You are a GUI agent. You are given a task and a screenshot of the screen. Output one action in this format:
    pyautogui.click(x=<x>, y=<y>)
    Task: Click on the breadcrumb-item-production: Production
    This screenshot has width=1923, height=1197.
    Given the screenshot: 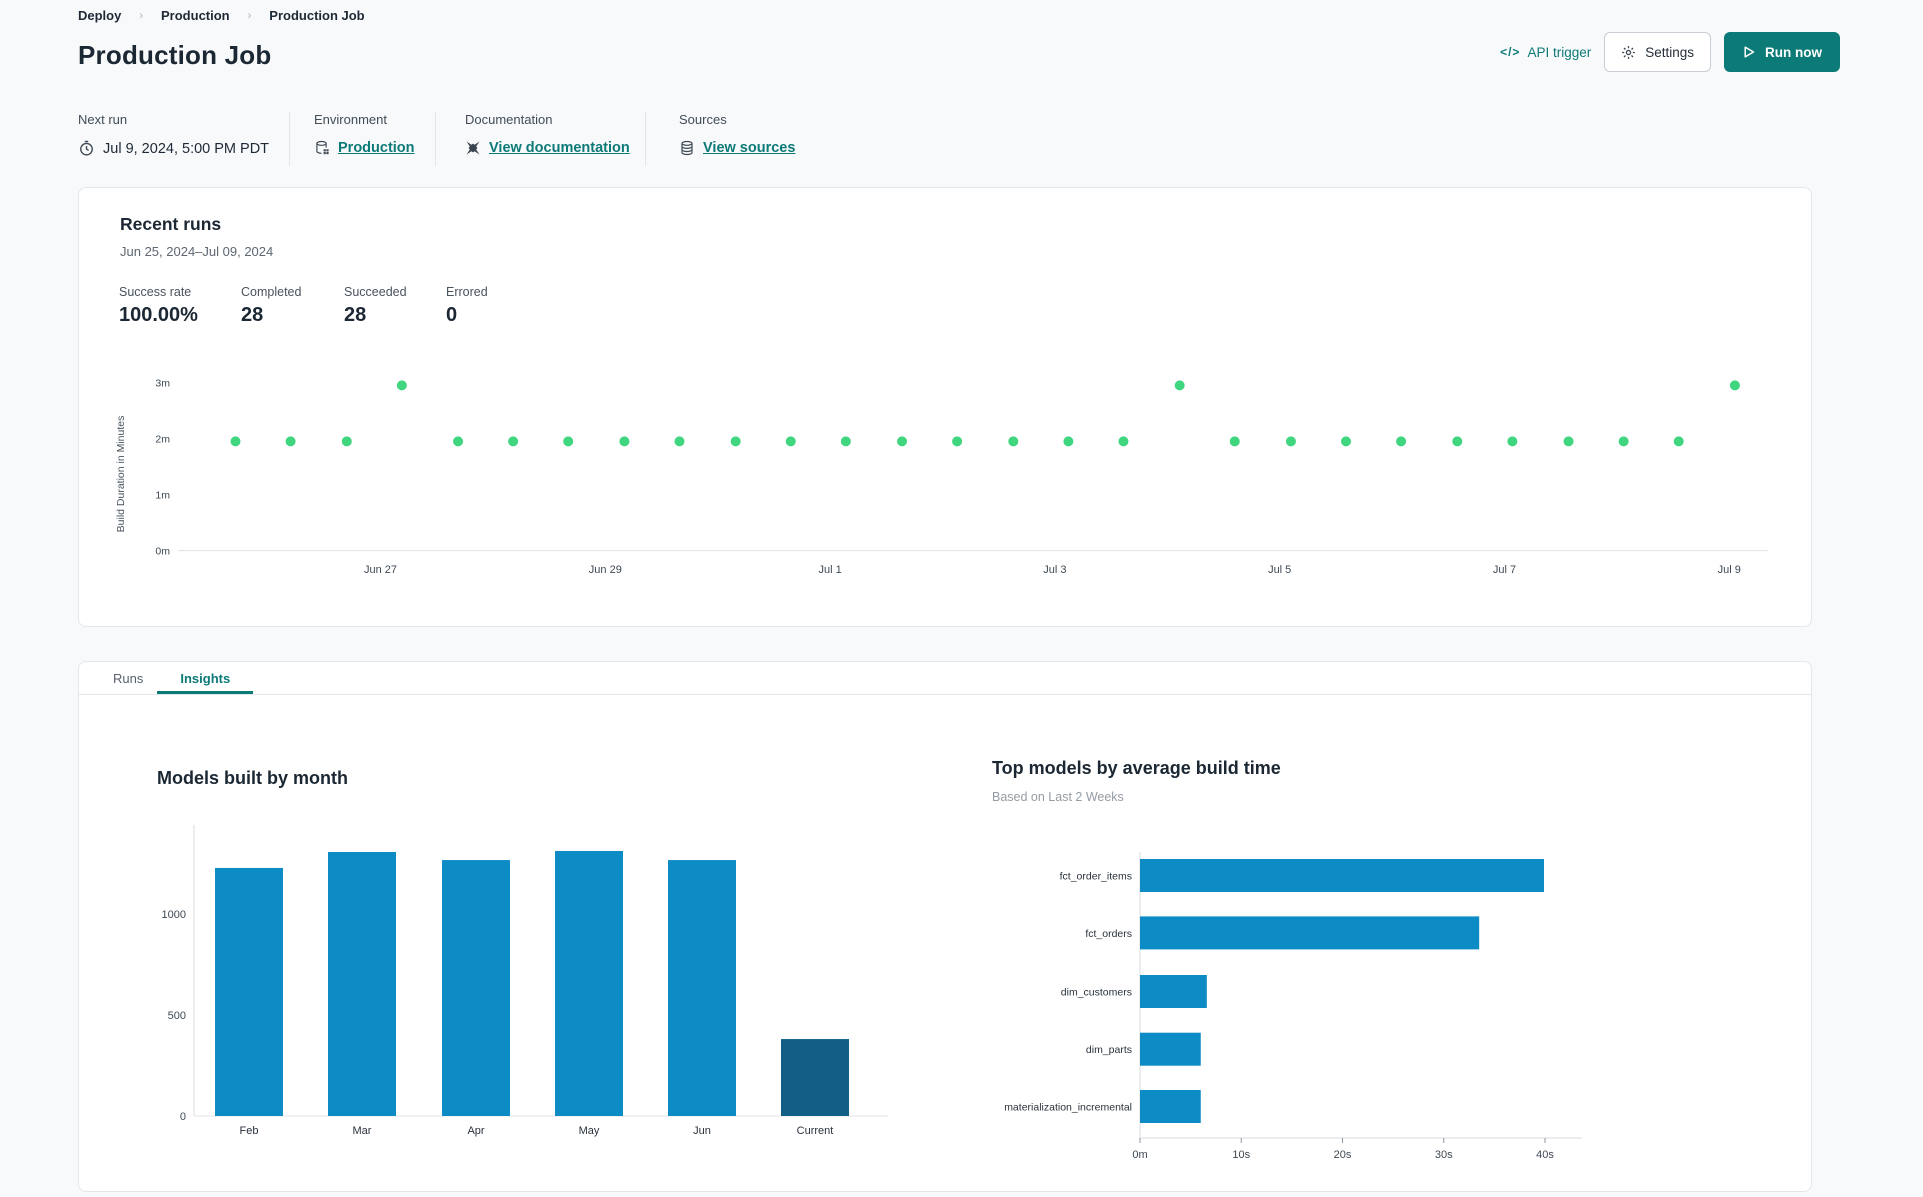 What is the action you would take?
    pyautogui.click(x=195, y=15)
    